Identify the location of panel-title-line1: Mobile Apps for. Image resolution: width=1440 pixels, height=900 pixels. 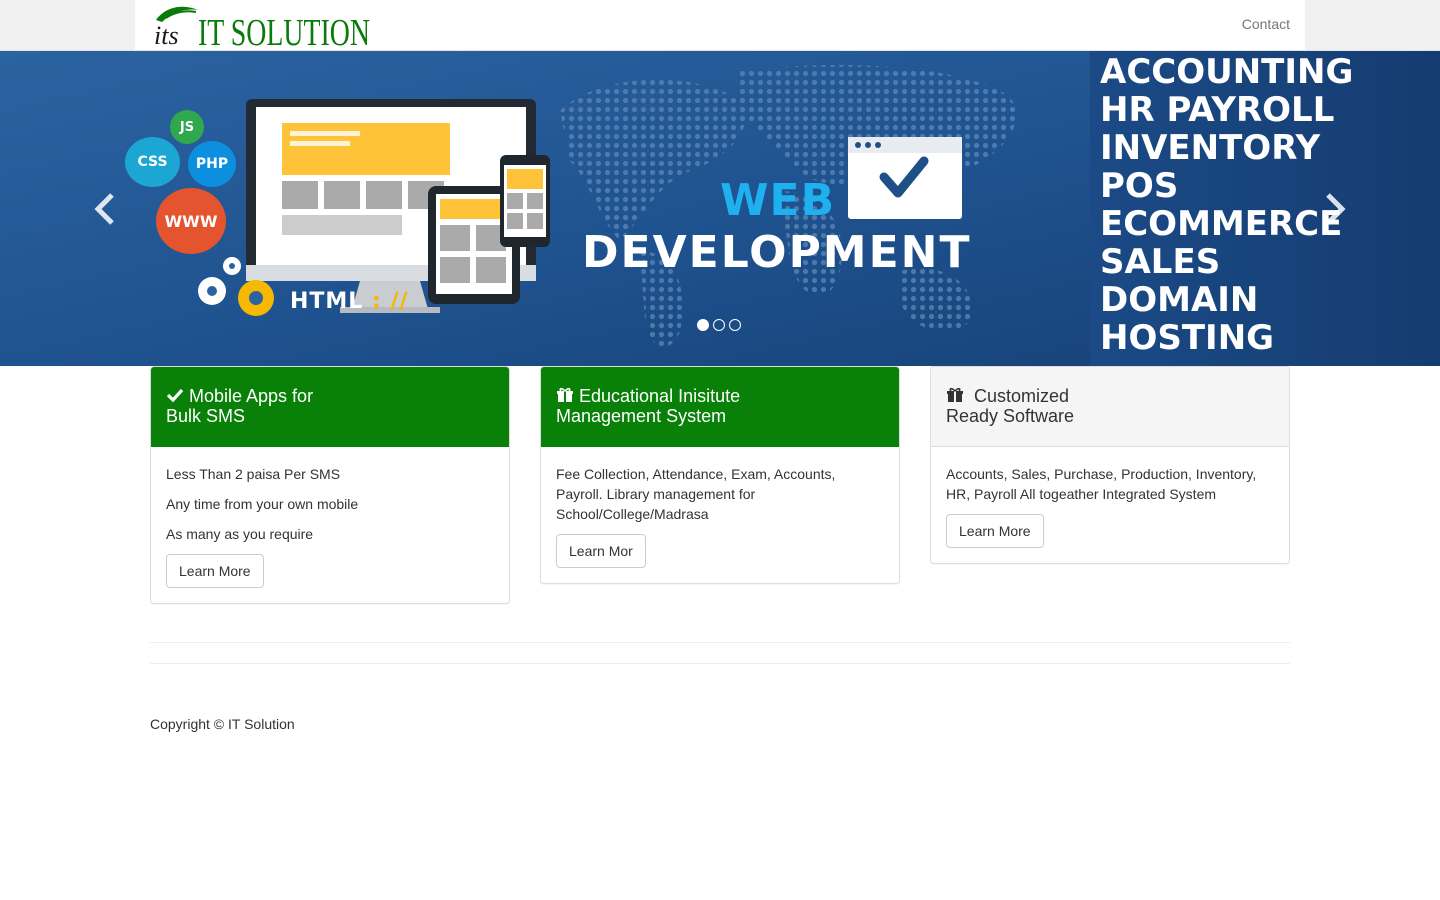
(330, 396).